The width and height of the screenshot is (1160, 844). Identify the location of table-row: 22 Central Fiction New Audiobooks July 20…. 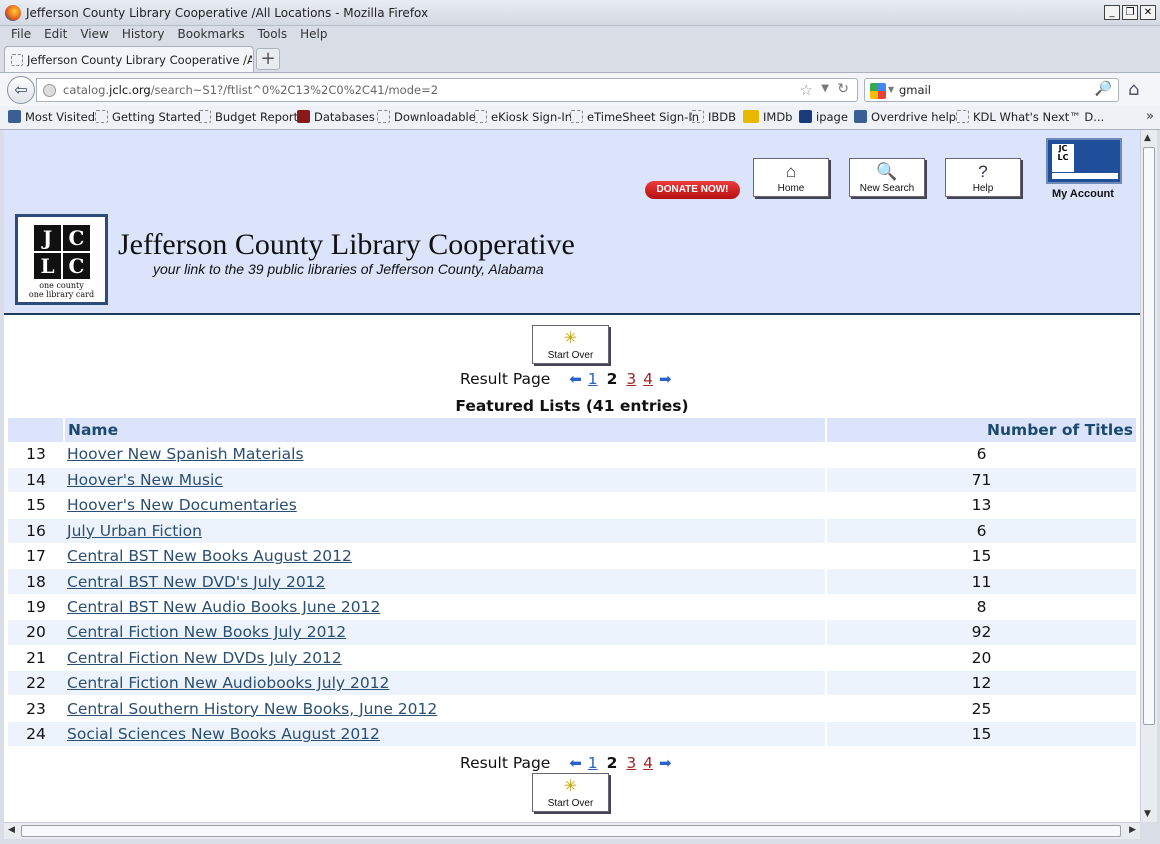
(572, 683).